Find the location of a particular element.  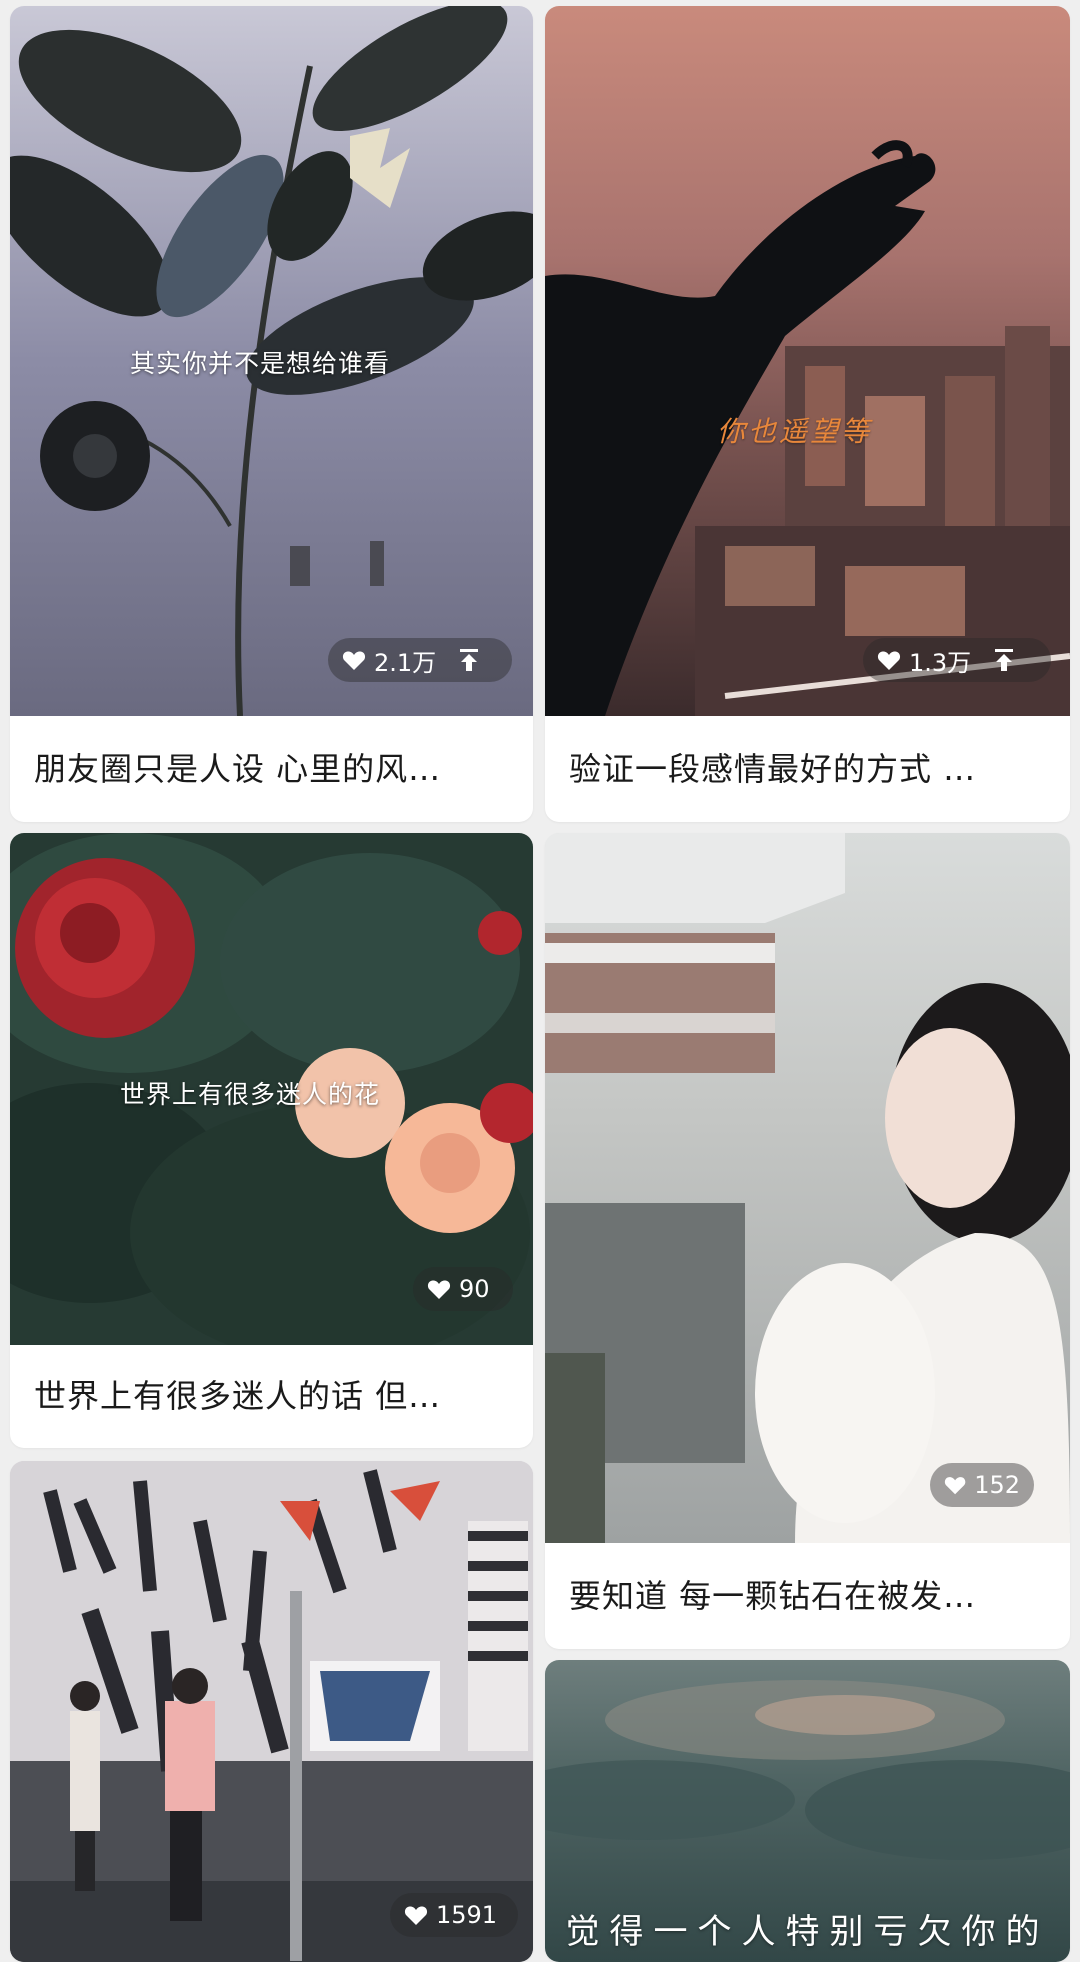

feed-card: 1591 is located at coordinates (271, 1711).